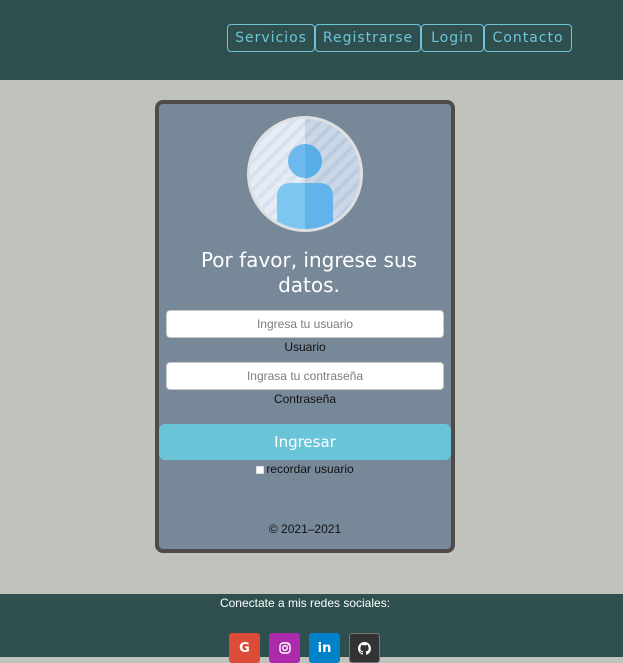 Image resolution: width=623 pixels, height=663 pixels. What do you see at coordinates (305, 376) in the screenshot?
I see `password-input` at bounding box center [305, 376].